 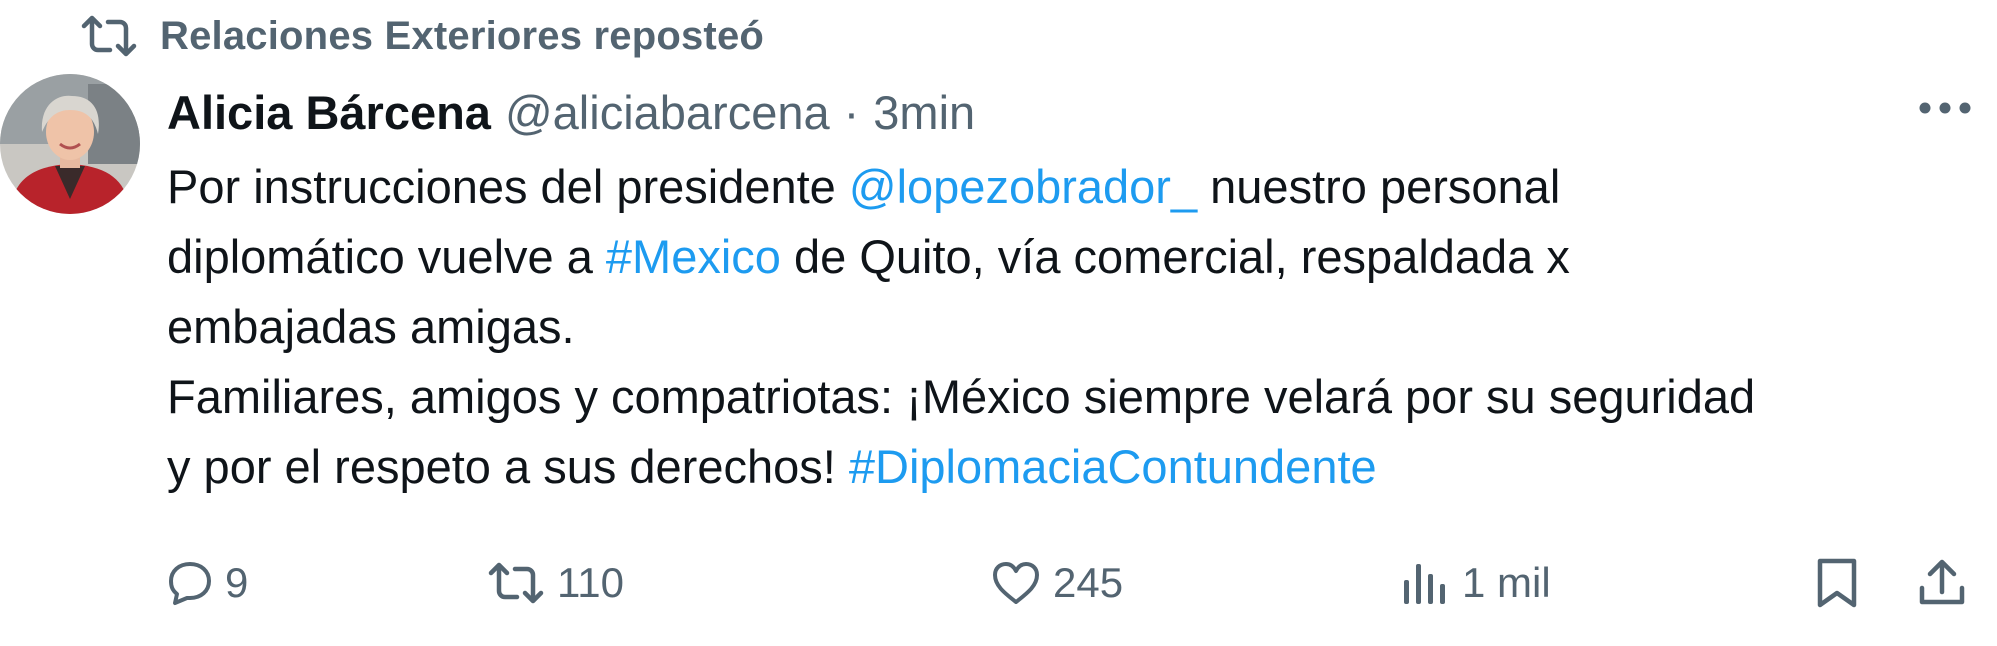 I want to click on bookmark-icon, so click(x=1837, y=583).